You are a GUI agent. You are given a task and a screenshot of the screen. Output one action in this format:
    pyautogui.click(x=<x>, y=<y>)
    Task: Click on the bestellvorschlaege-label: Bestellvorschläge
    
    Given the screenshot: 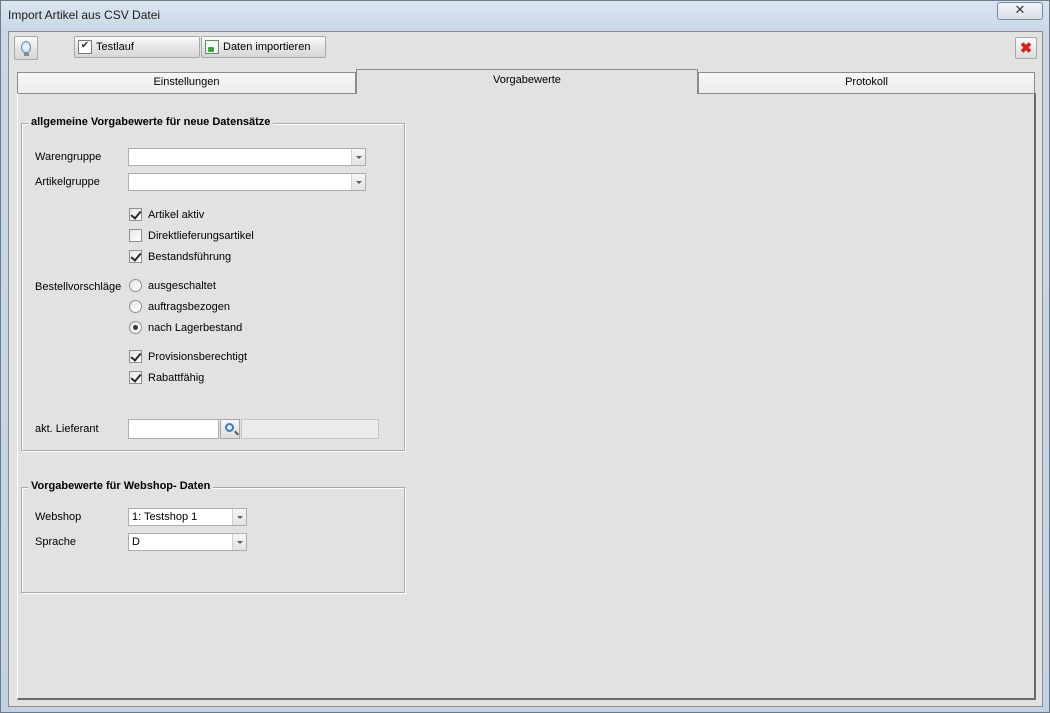 What is the action you would take?
    pyautogui.click(x=78, y=287)
    